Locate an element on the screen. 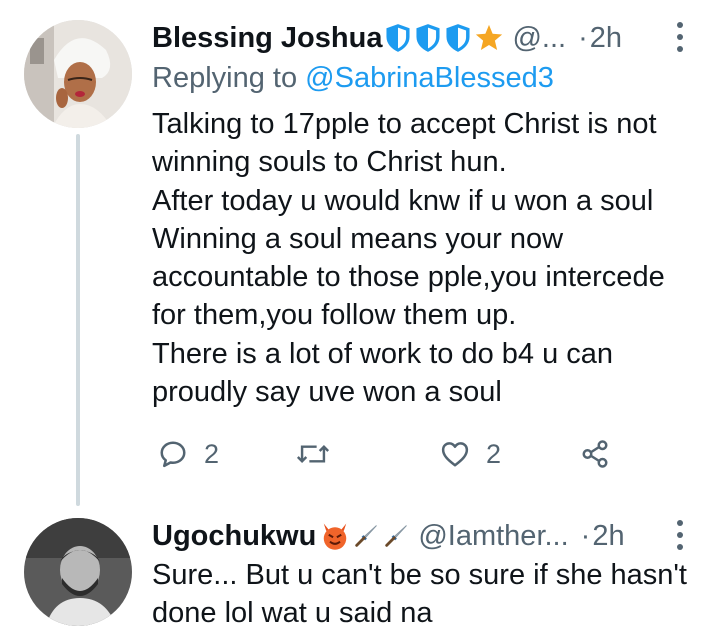 This screenshot has height=634, width=720. like-count: 2 is located at coordinates (494, 453).